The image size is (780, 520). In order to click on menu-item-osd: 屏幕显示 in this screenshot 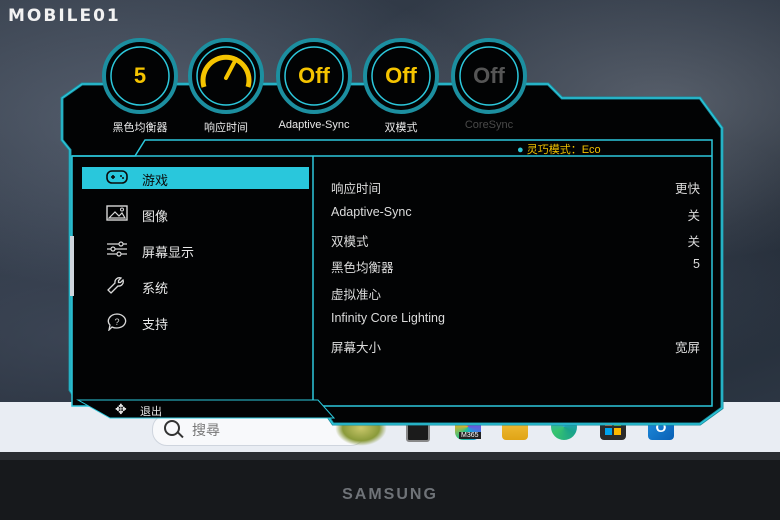, I will do `click(195, 250)`.